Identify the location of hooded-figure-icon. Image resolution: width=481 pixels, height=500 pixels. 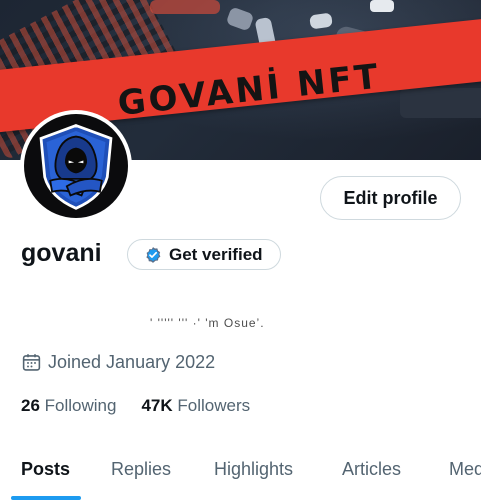
(76, 167).